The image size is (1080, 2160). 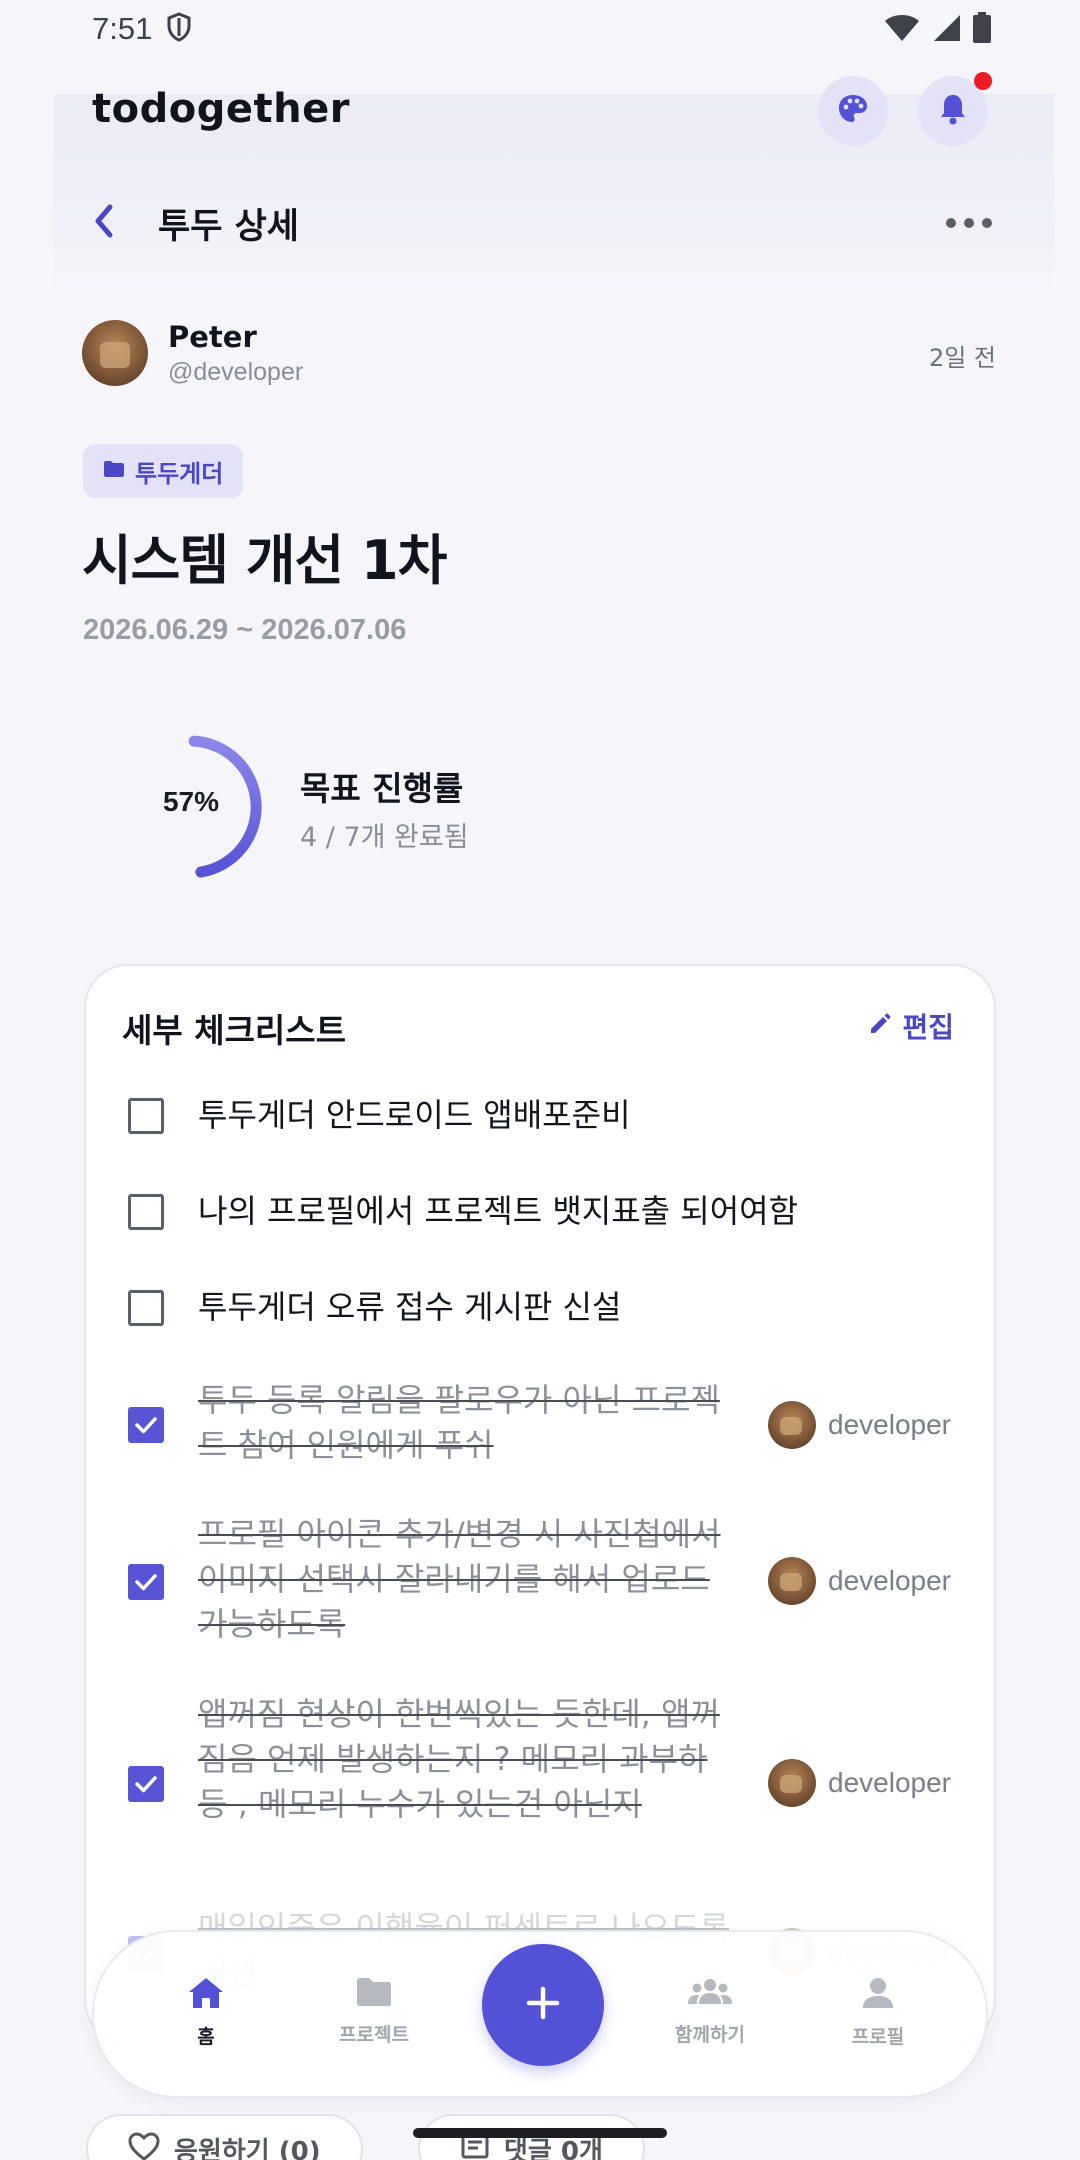 What do you see at coordinates (878, 2037) in the screenshot?
I see `nav-profile-label: 프로필` at bounding box center [878, 2037].